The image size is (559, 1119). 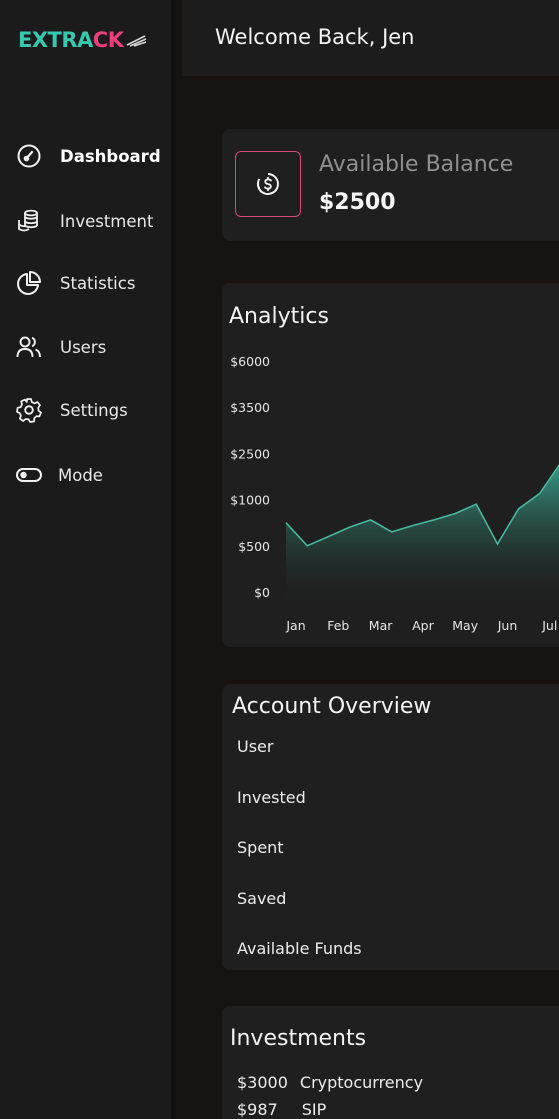 What do you see at coordinates (357, 202) in the screenshot?
I see `balance-value: $2500` at bounding box center [357, 202].